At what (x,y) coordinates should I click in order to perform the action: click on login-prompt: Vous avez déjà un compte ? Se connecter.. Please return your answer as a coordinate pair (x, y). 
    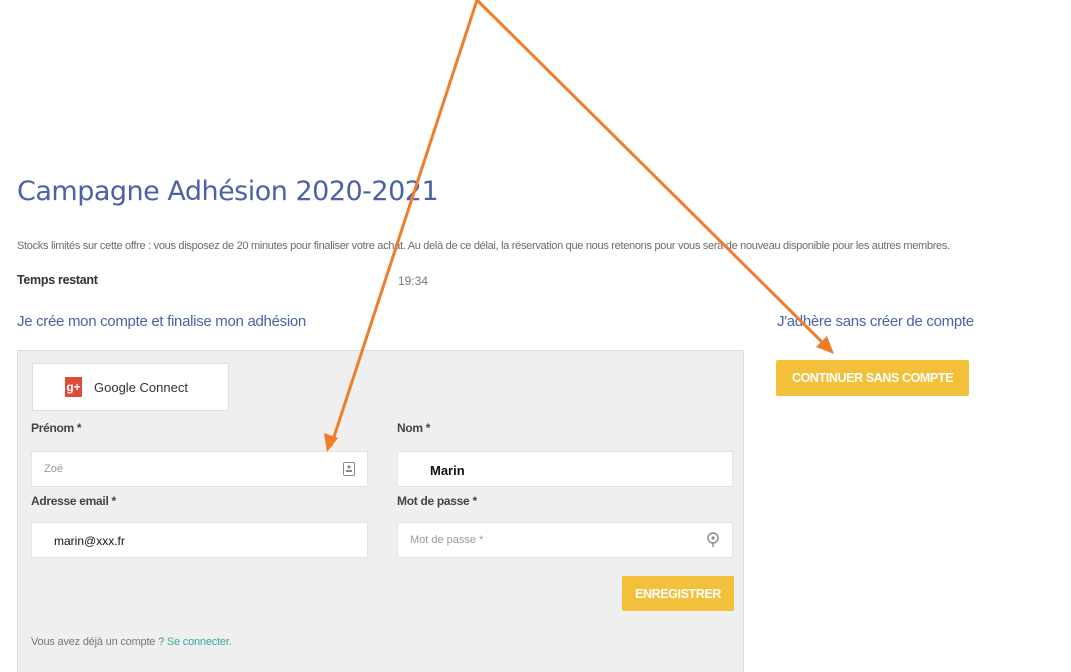
    Looking at the image, I should click on (131, 642).